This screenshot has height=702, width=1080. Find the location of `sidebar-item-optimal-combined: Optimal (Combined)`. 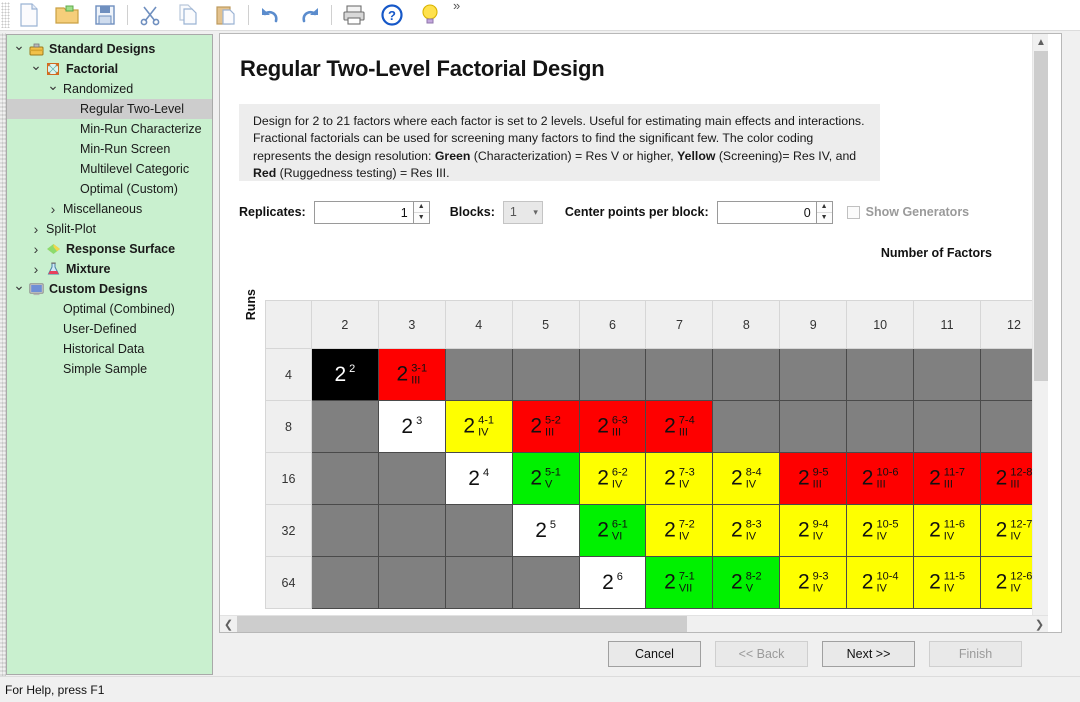

sidebar-item-optimal-combined: Optimal (Combined) is located at coordinates (109, 309).